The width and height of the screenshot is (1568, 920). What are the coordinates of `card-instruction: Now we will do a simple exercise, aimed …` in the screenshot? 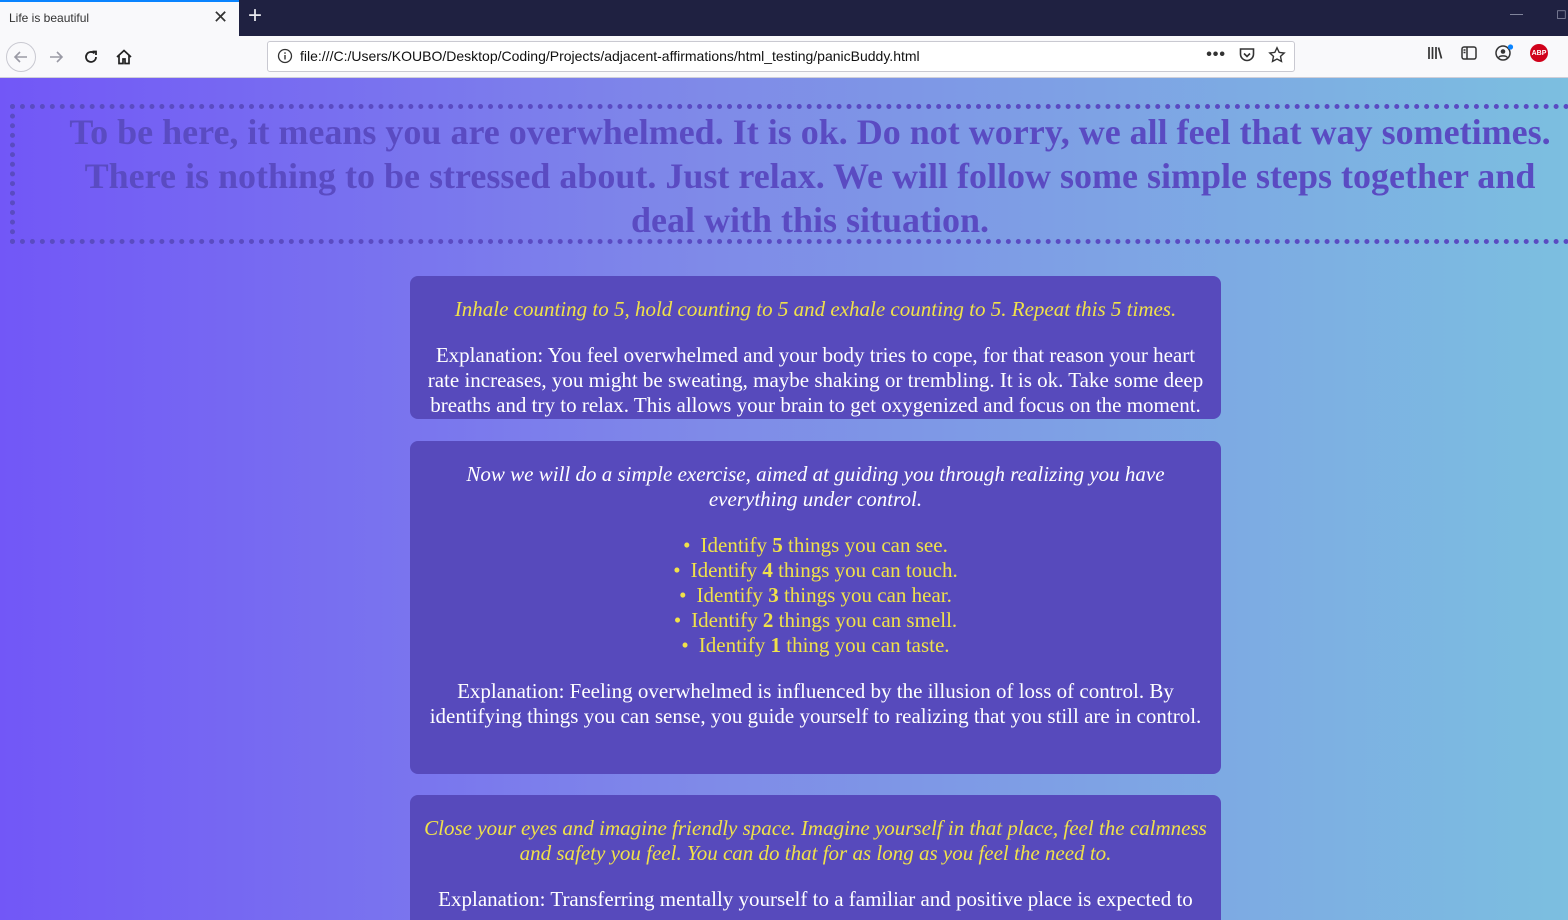 It's located at (815, 487).